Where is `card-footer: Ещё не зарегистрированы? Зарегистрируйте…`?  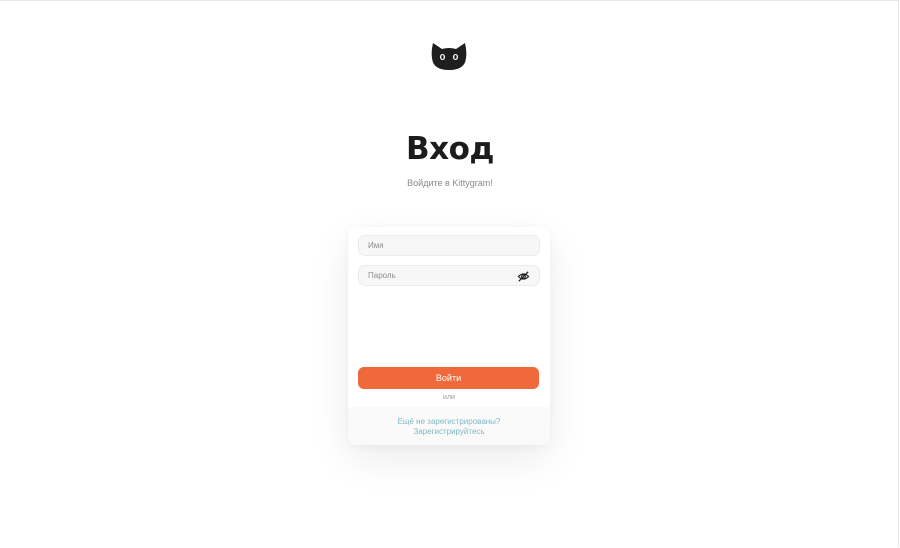 card-footer: Ещё не зарегистрированы? Зарегистрируйте… is located at coordinates (449, 426).